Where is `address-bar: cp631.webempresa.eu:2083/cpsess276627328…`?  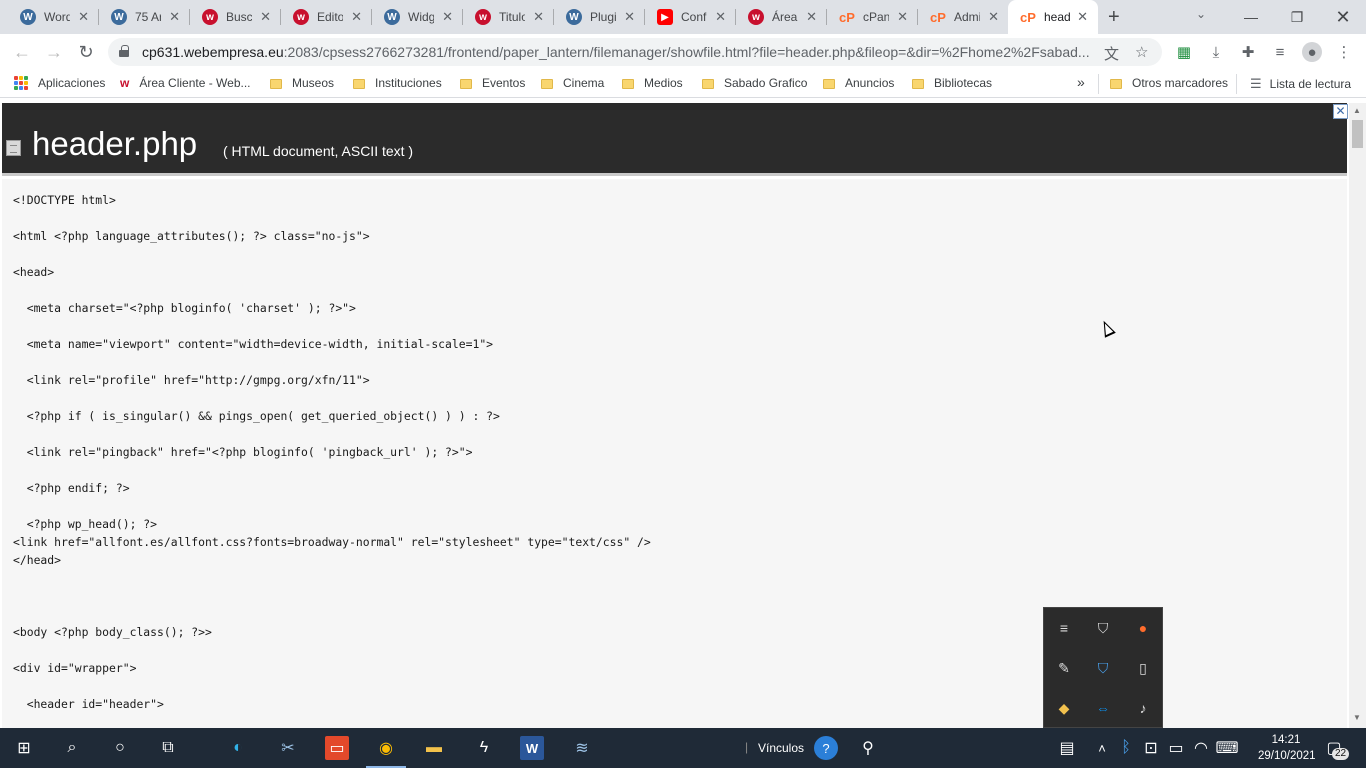
address-bar: cp631.webempresa.eu:2083/cpsess276627328… is located at coordinates (635, 52).